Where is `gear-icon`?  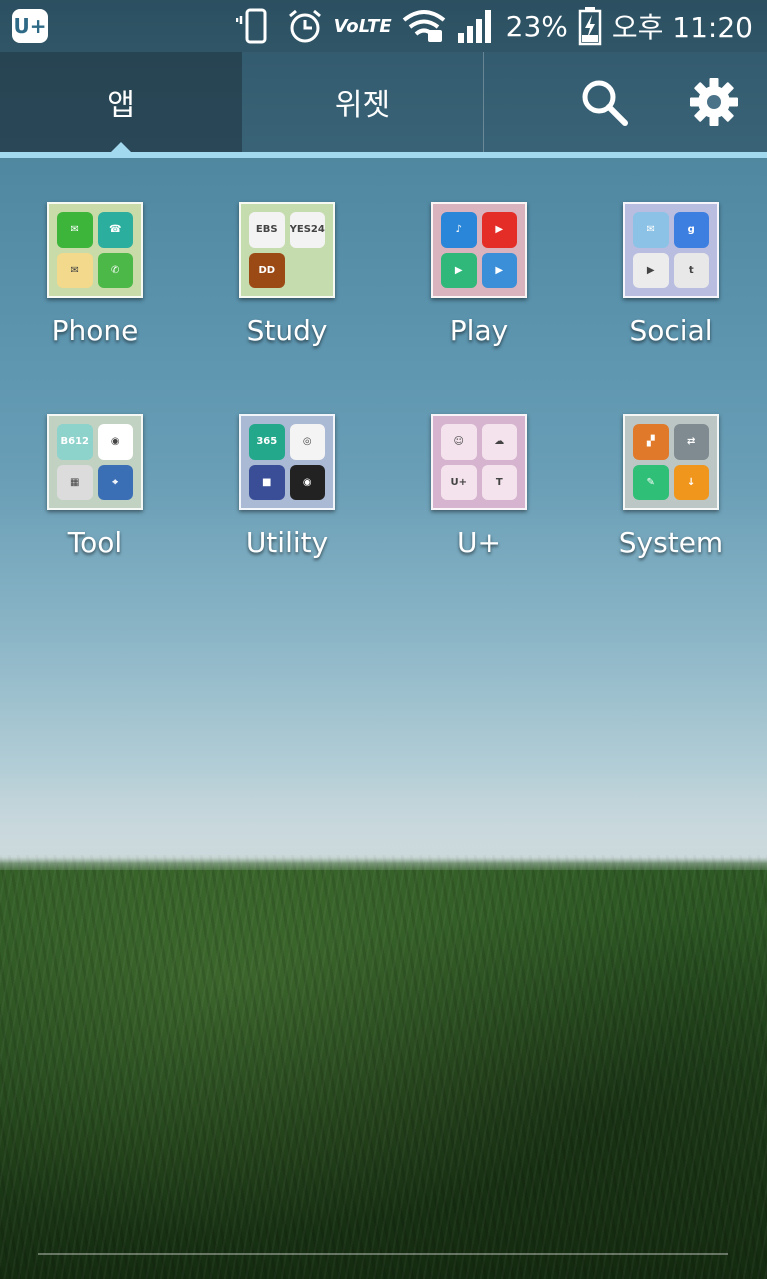 gear-icon is located at coordinates (714, 102).